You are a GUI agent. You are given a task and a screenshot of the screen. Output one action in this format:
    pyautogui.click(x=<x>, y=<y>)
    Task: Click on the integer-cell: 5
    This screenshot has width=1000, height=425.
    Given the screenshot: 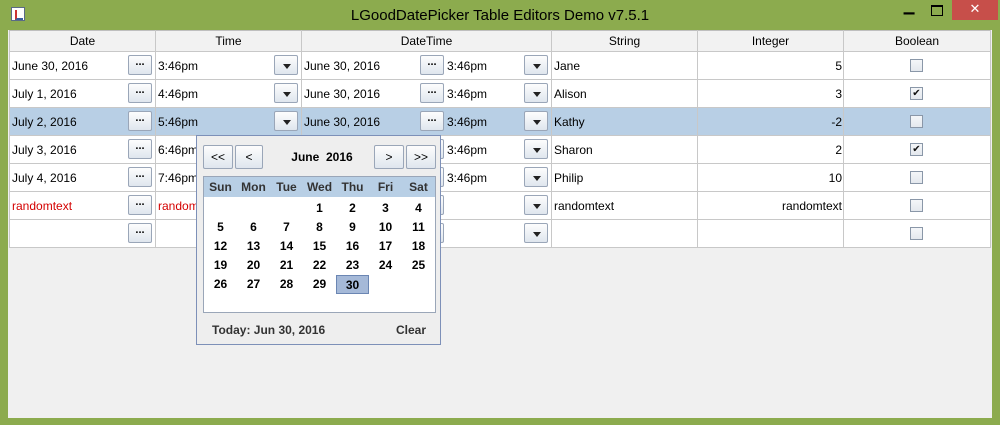 What is the action you would take?
    pyautogui.click(x=770, y=65)
    